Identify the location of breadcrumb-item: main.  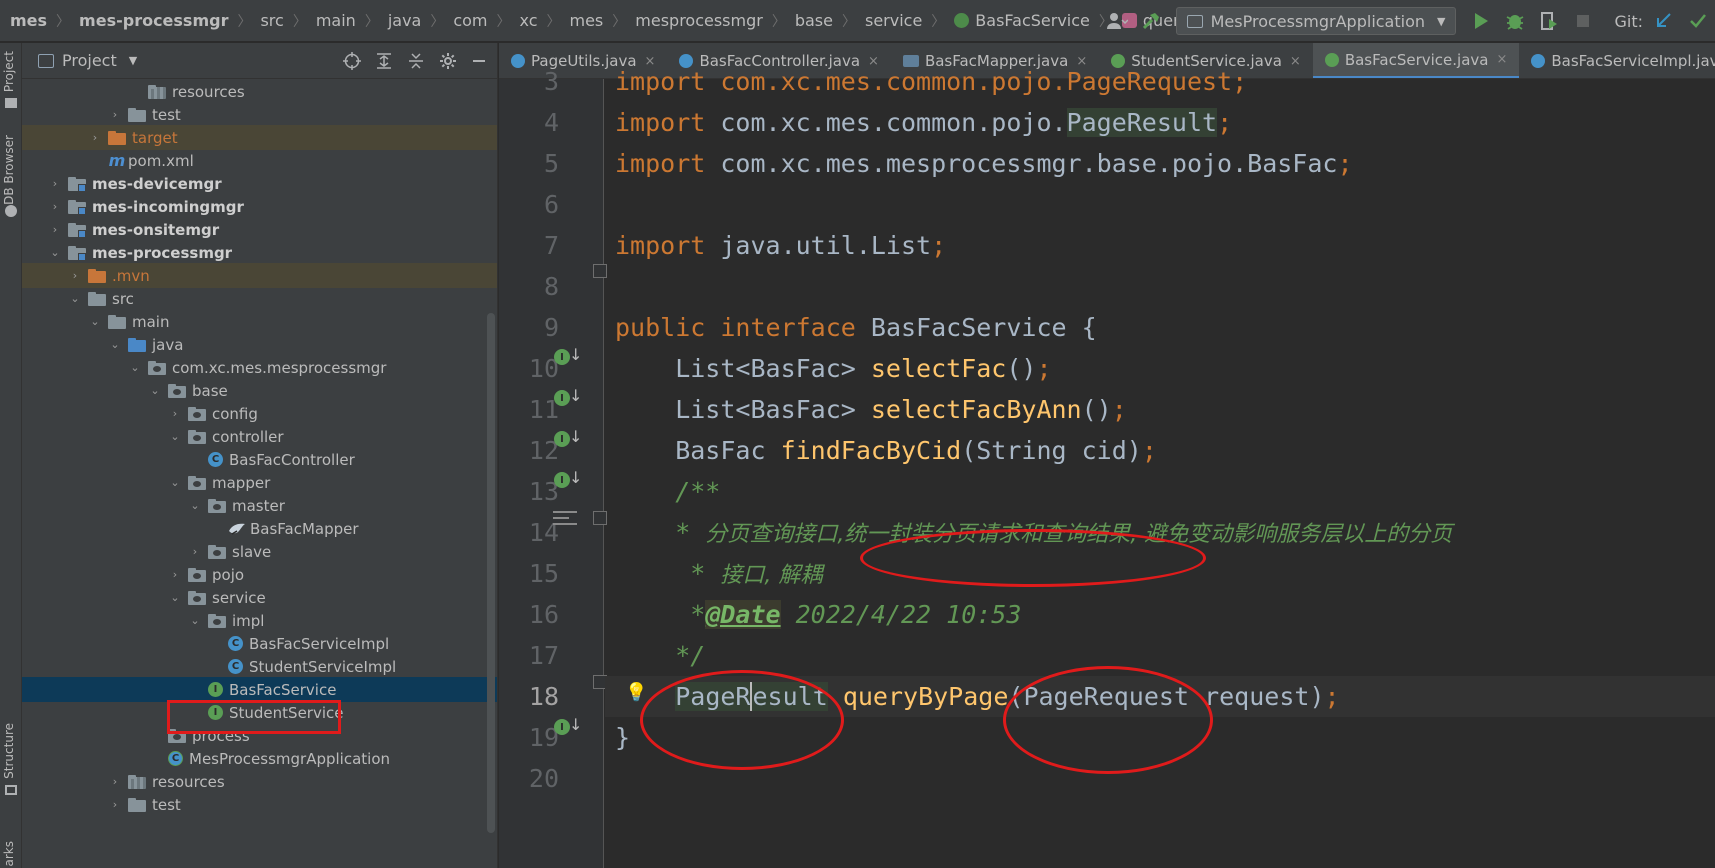
(336, 20).